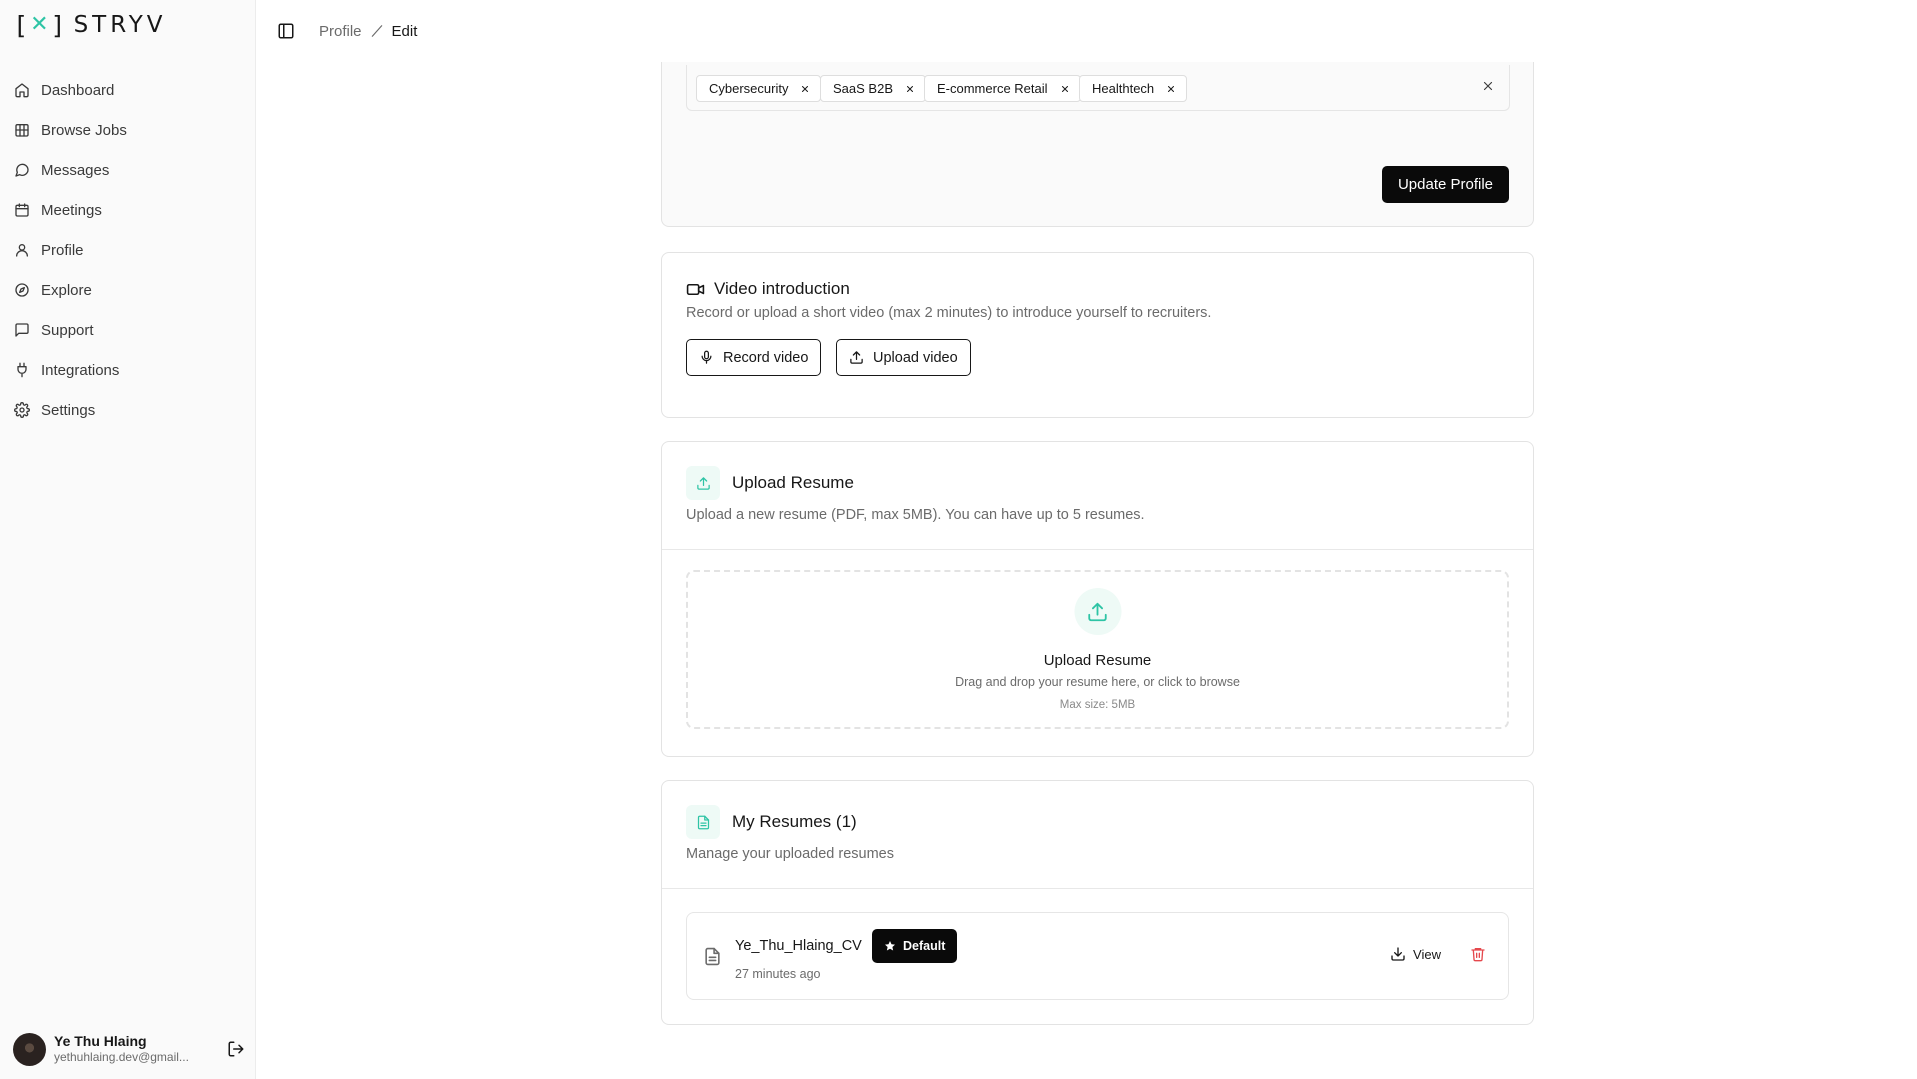  What do you see at coordinates (67, 330) in the screenshot?
I see `sidebar-item-label: Support` at bounding box center [67, 330].